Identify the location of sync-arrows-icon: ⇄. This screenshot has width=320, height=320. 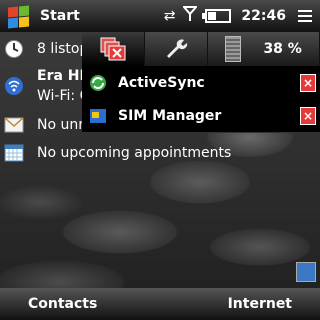
(170, 16).